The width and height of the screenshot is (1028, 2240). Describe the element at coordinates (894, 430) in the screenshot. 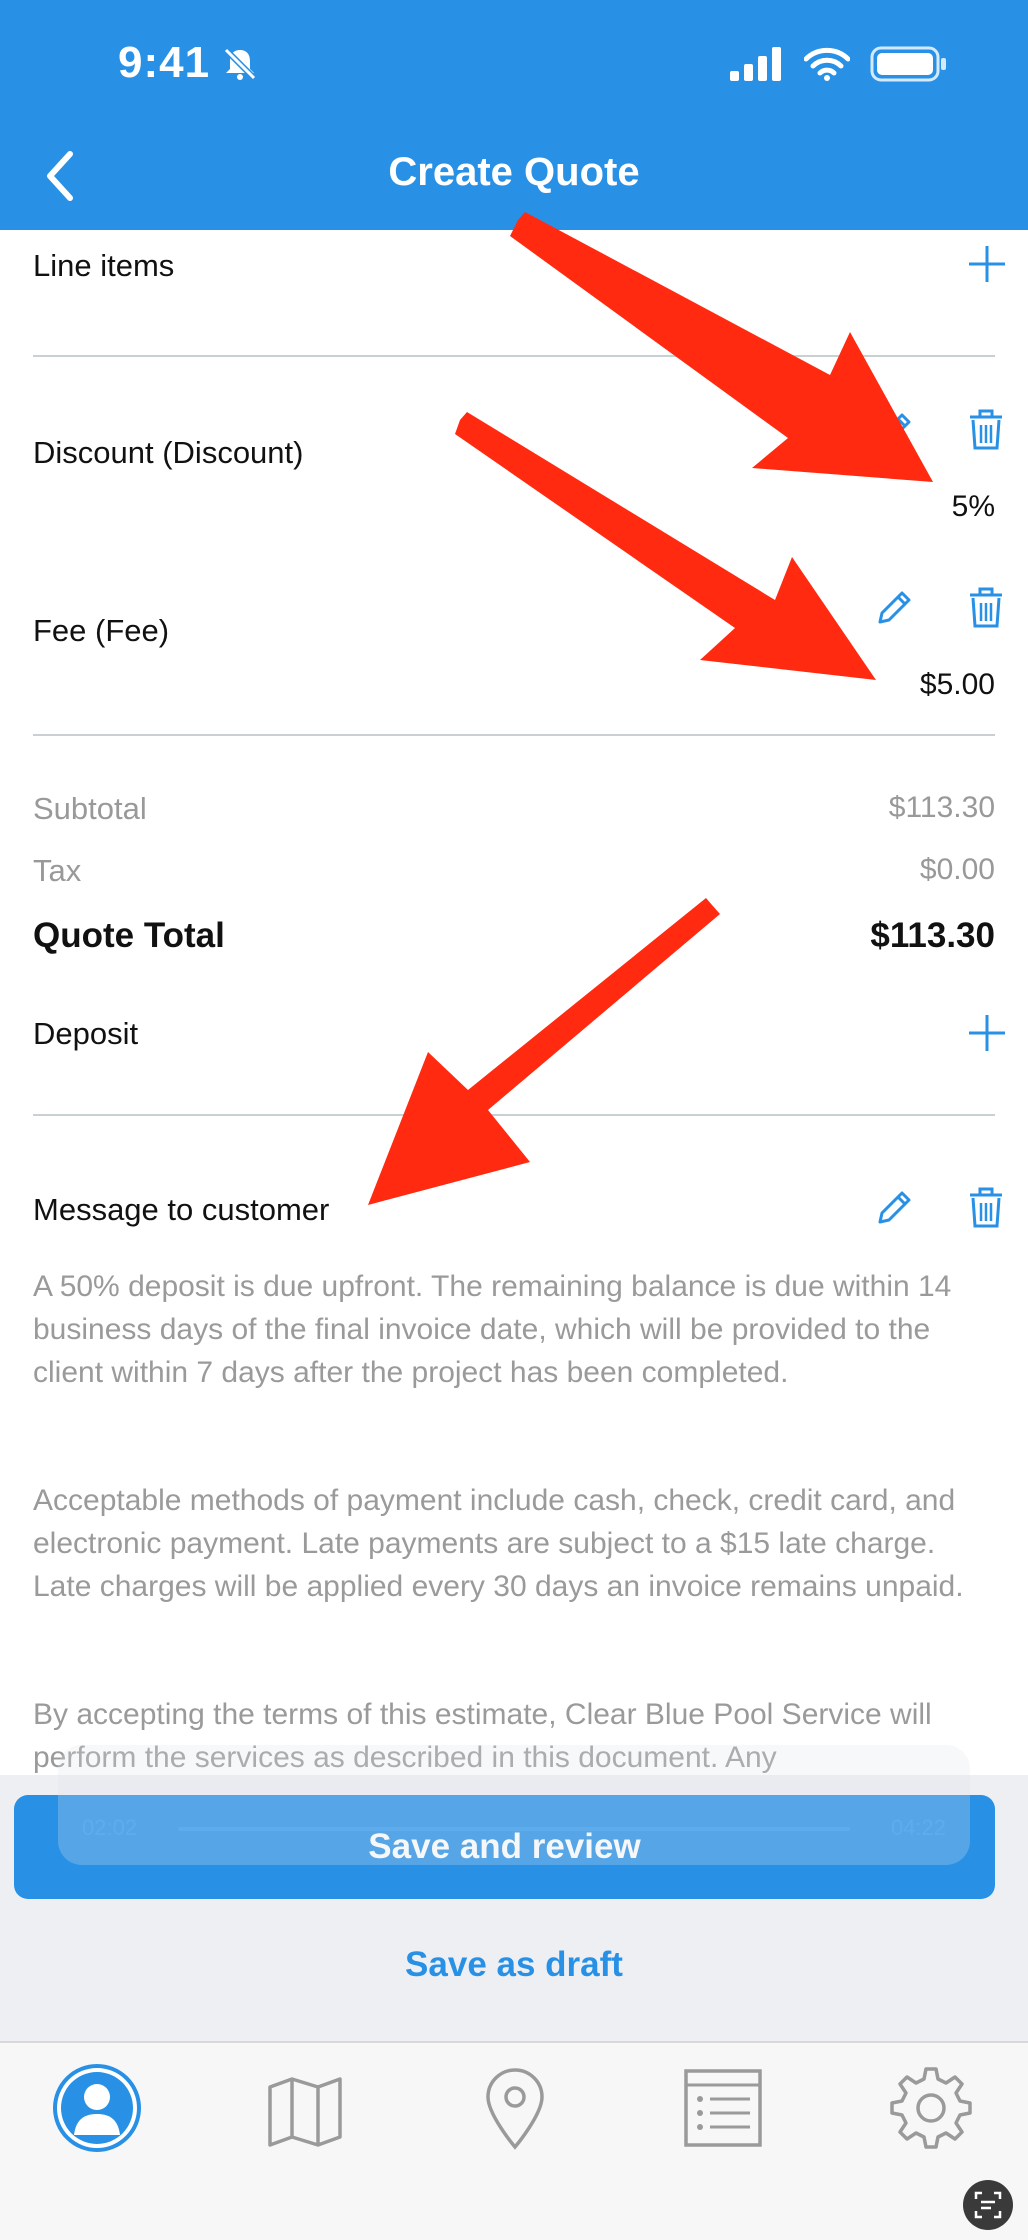

I see `edit-discount-icon` at that location.